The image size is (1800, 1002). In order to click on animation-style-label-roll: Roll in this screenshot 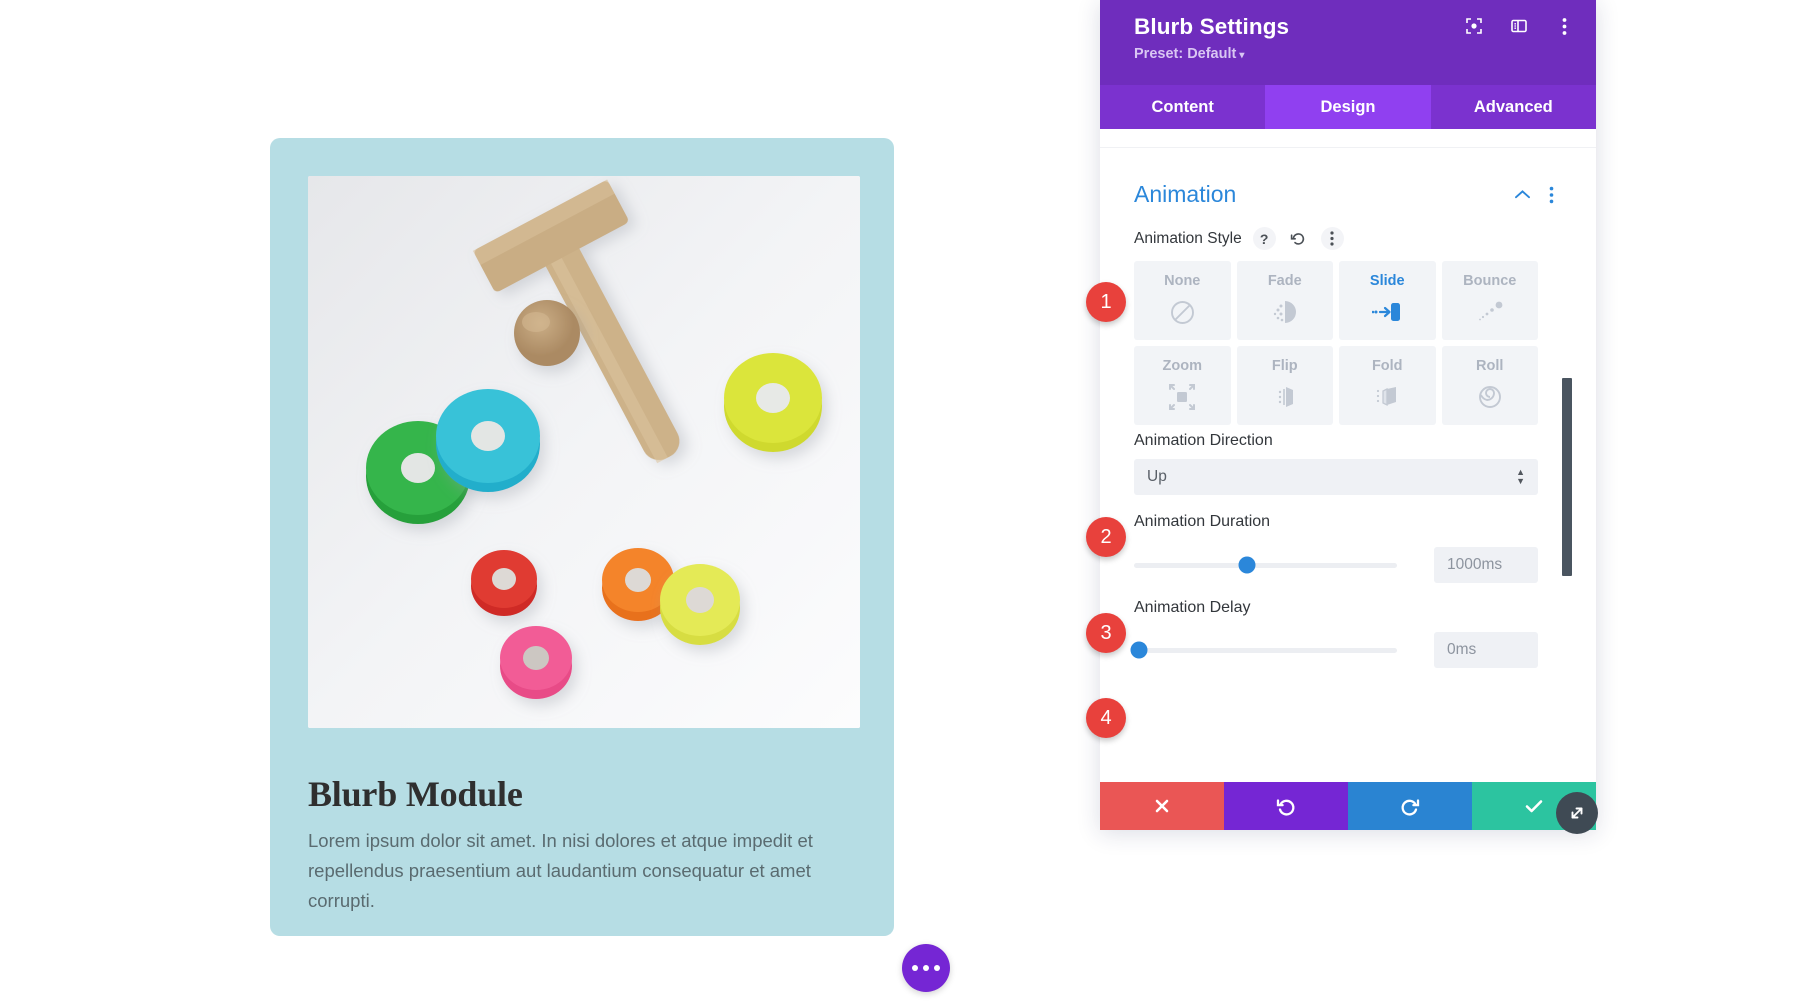, I will do `click(1490, 366)`.